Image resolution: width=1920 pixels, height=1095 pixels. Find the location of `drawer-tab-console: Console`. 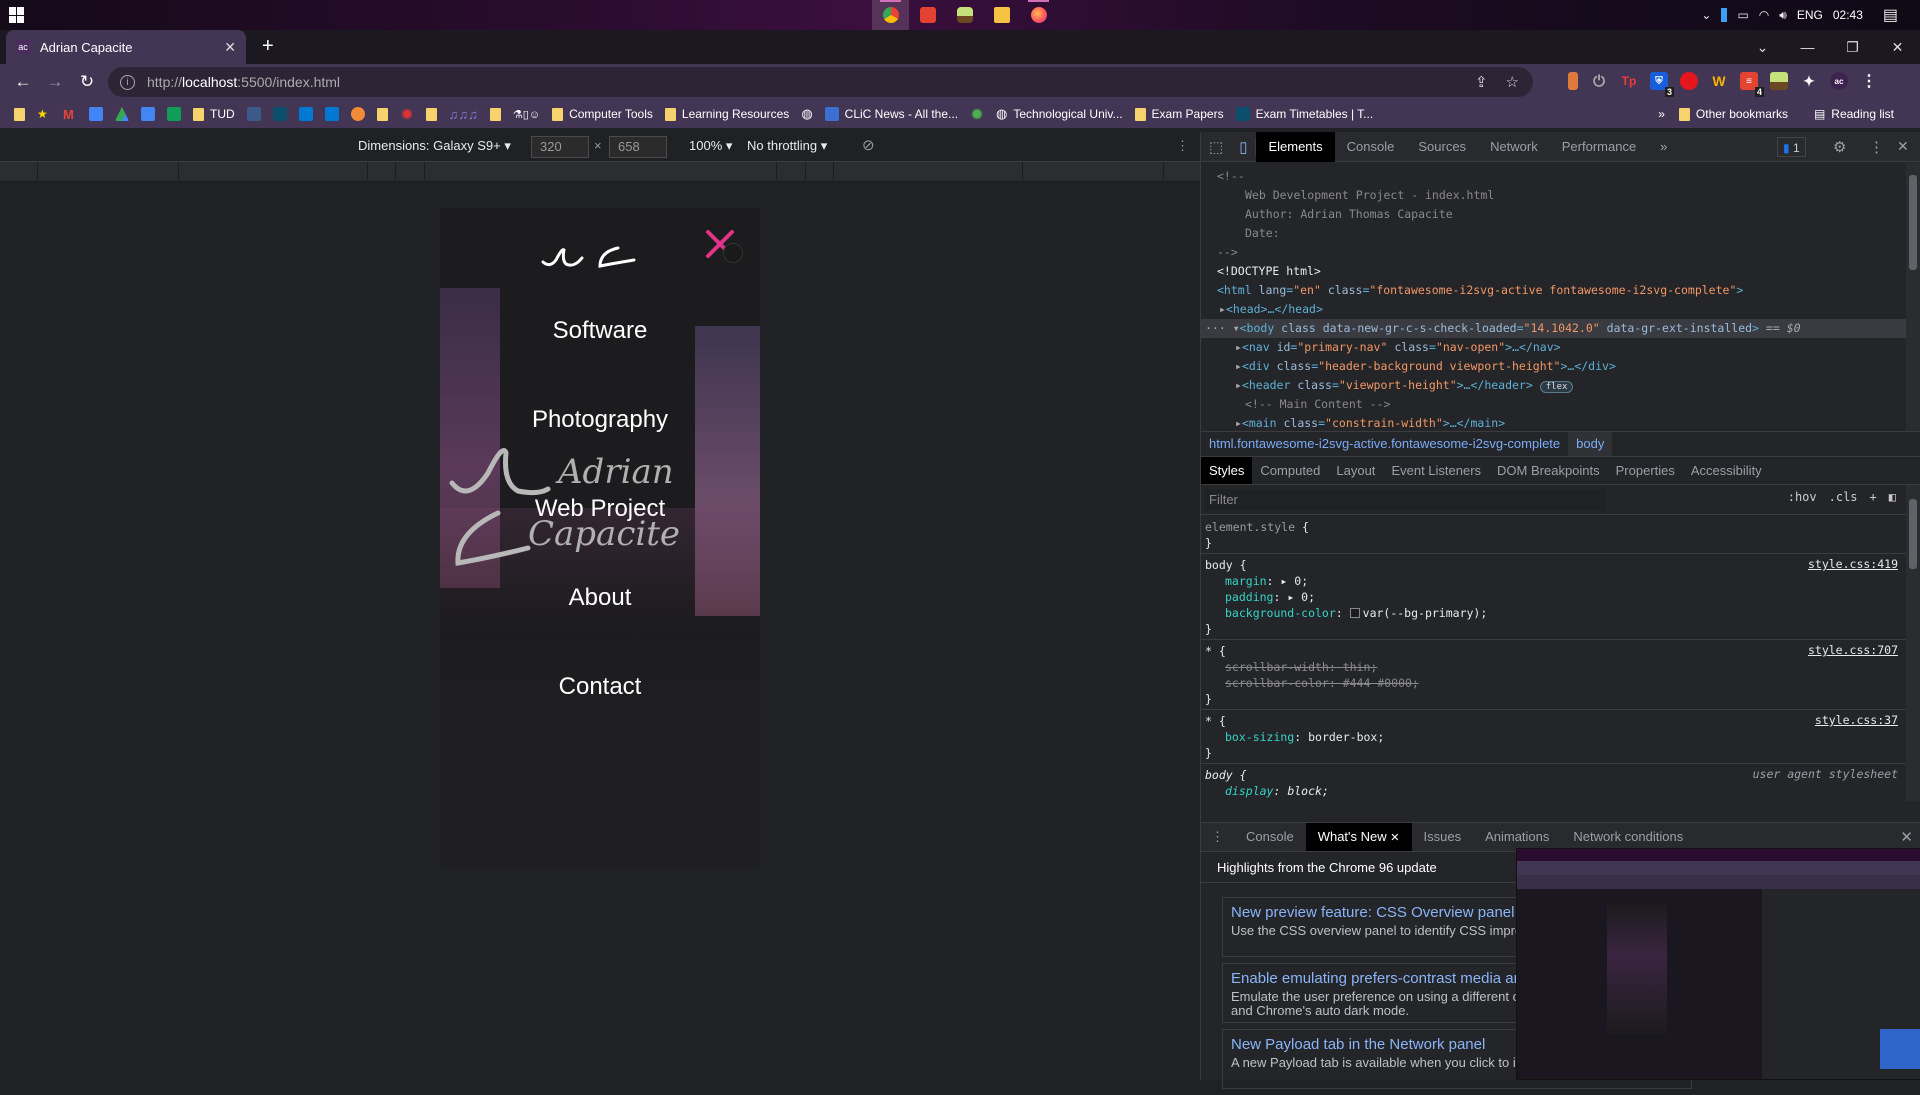

drawer-tab-console: Console is located at coordinates (1270, 837).